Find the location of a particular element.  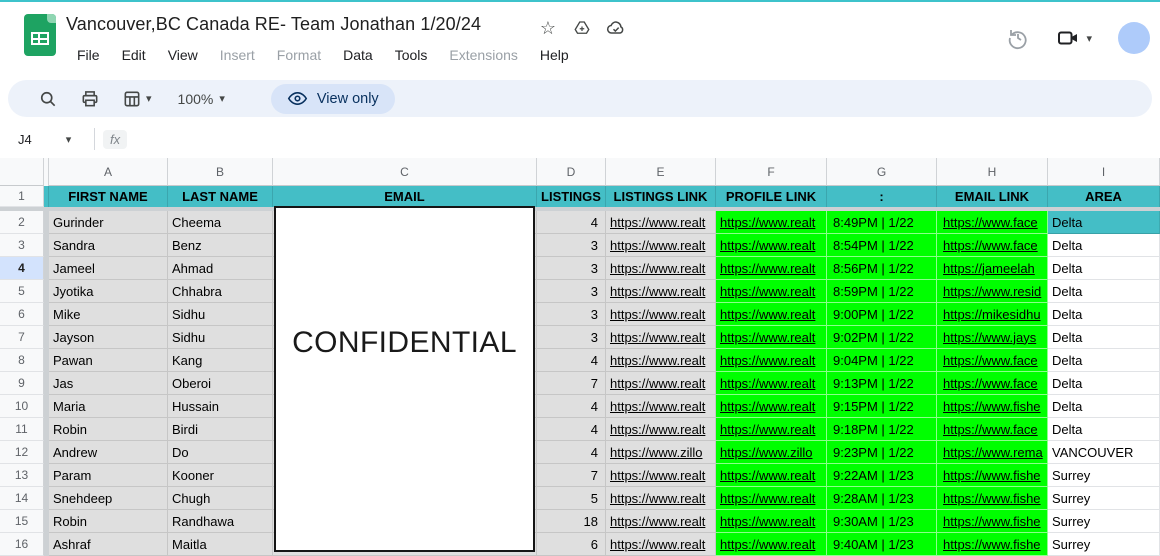

row-header-6: 6 is located at coordinates (22, 314).